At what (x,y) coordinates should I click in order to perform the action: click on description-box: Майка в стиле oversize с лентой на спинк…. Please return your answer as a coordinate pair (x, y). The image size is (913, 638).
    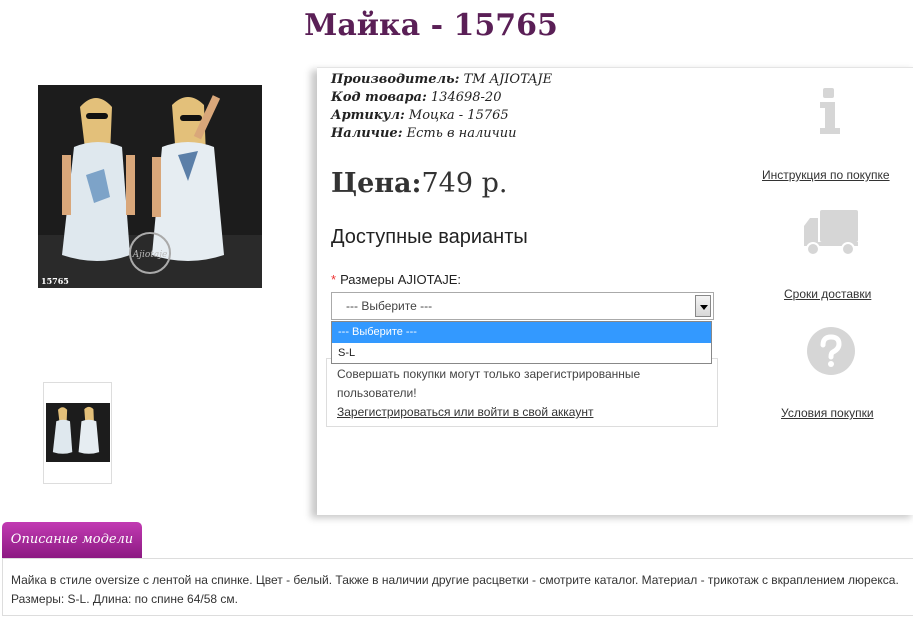
    Looking at the image, I should click on (457, 587).